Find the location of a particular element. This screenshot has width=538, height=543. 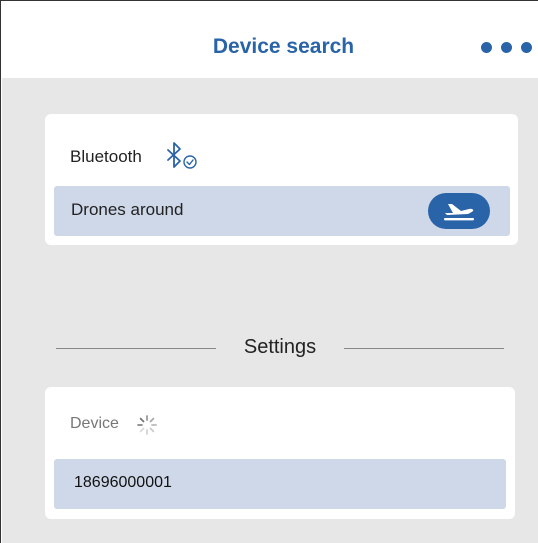

settings-heading: Settings is located at coordinates (280, 347).